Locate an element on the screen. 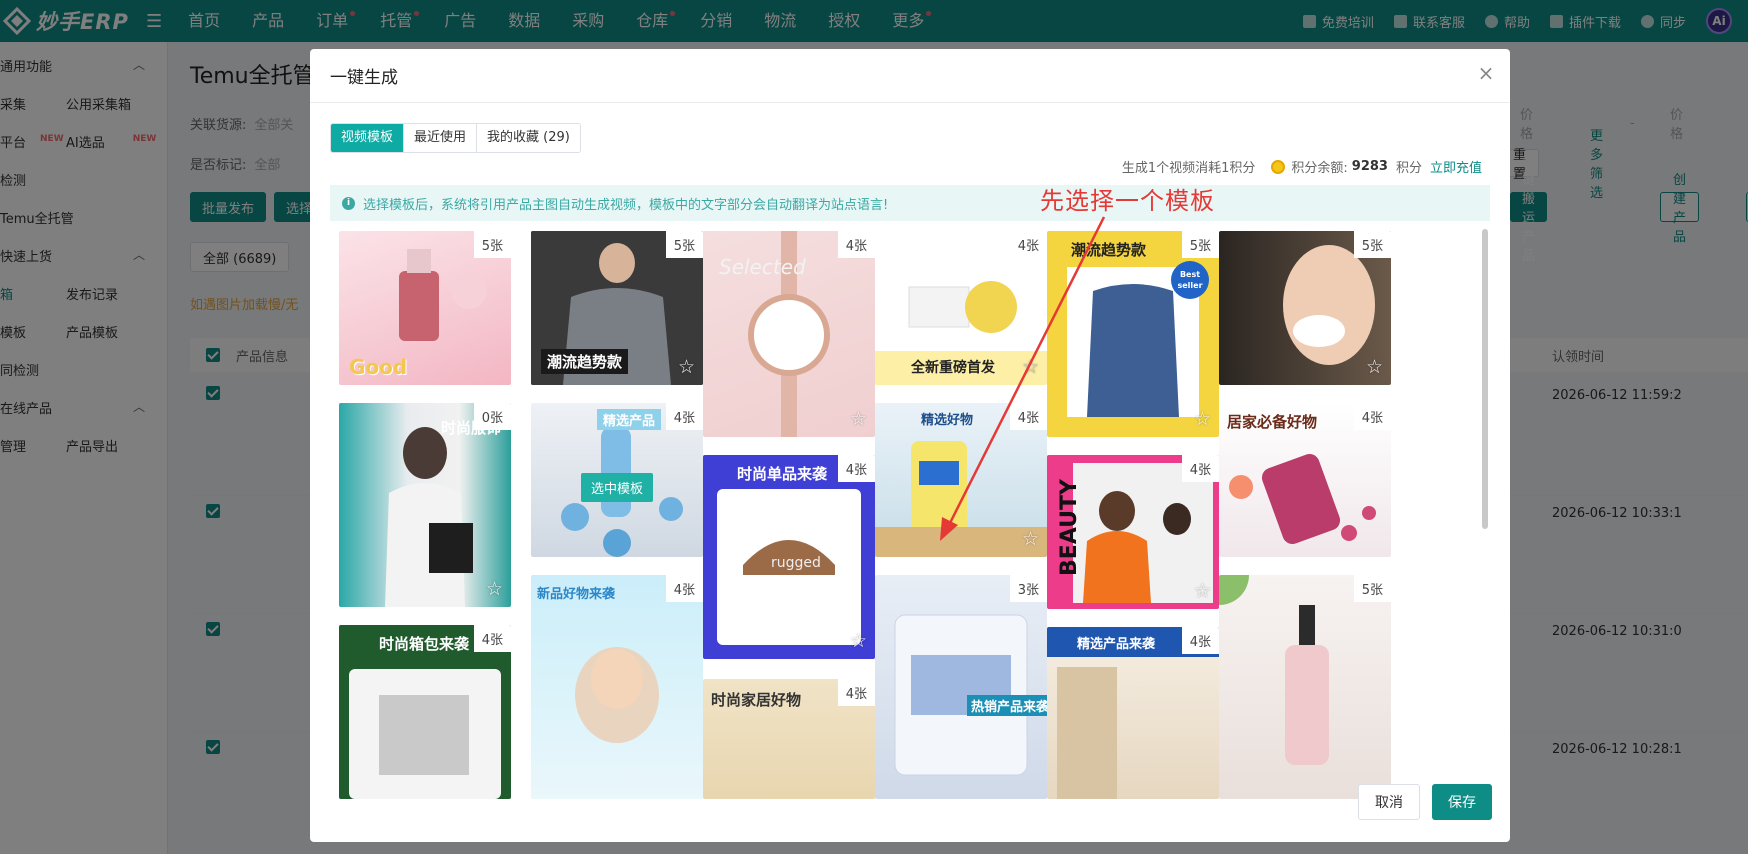 The width and height of the screenshot is (1748, 854). annotation-arrow is located at coordinates (1023, 378).